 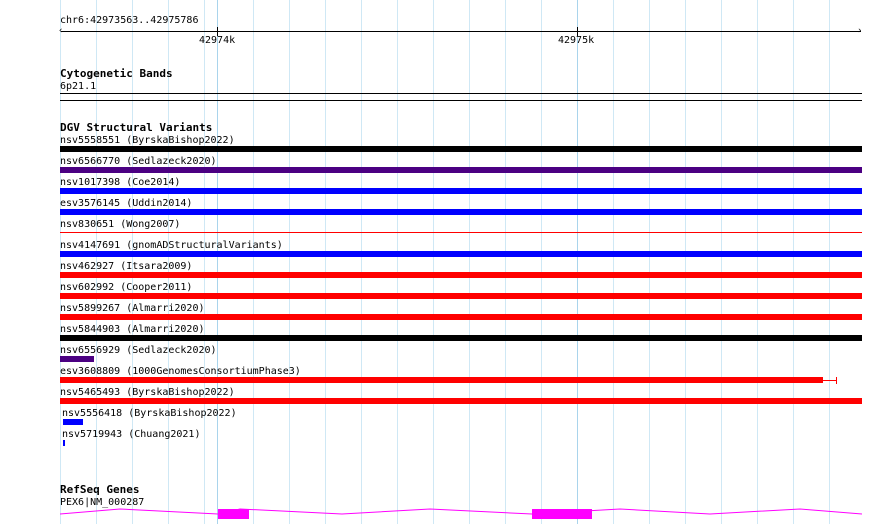 I want to click on variant-label: nsv5556418 (ByrskaBishop2022), so click(x=149, y=413).